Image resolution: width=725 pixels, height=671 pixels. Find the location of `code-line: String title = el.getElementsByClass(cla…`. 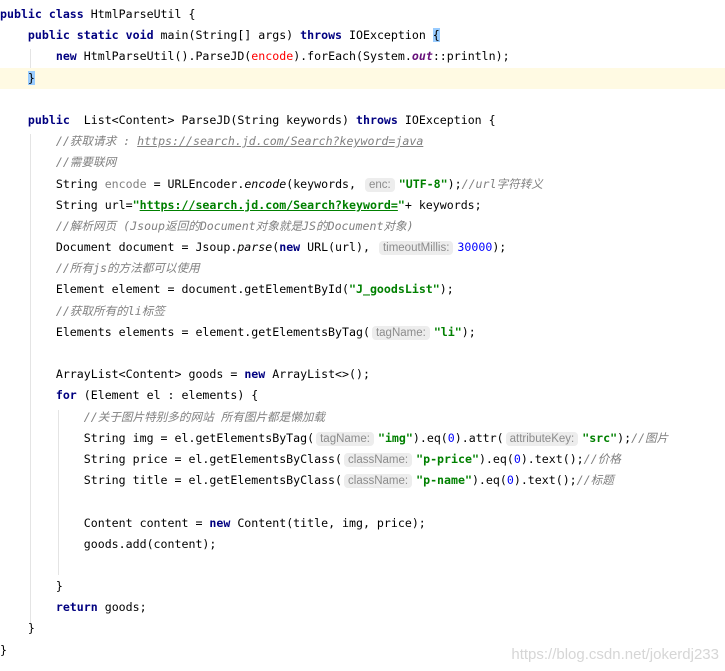

code-line: String title = el.getElementsByClass(cla… is located at coordinates (362, 480).